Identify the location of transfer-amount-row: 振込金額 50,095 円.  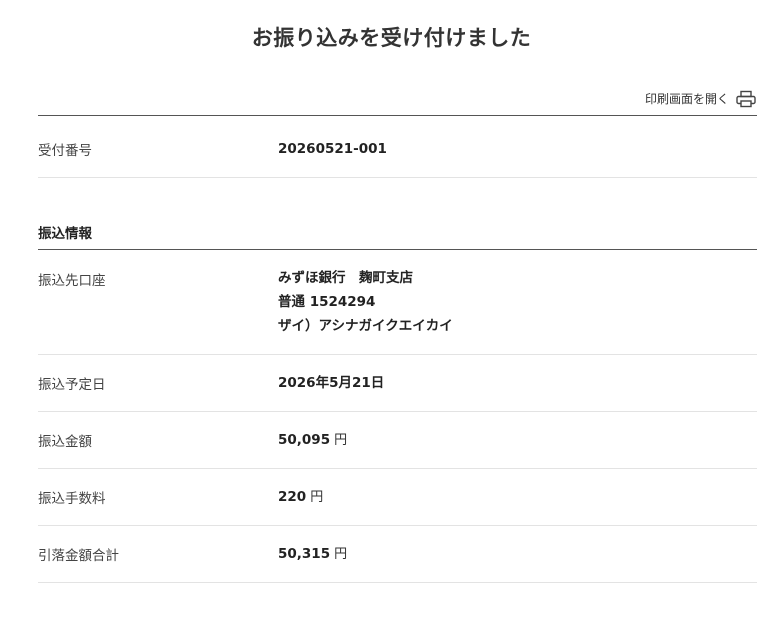
(397, 440).